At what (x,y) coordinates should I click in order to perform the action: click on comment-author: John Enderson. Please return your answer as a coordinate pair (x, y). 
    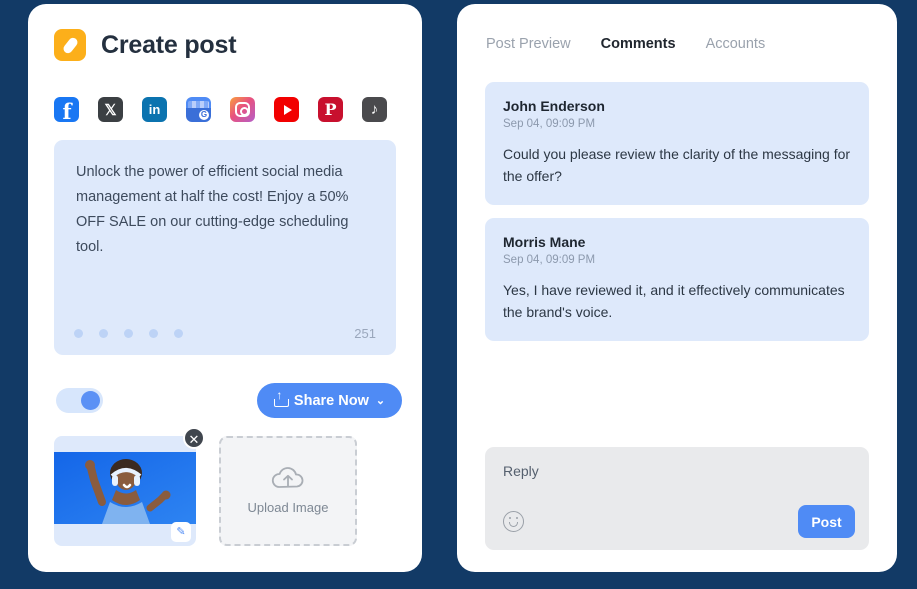
    Looking at the image, I should click on (554, 106).